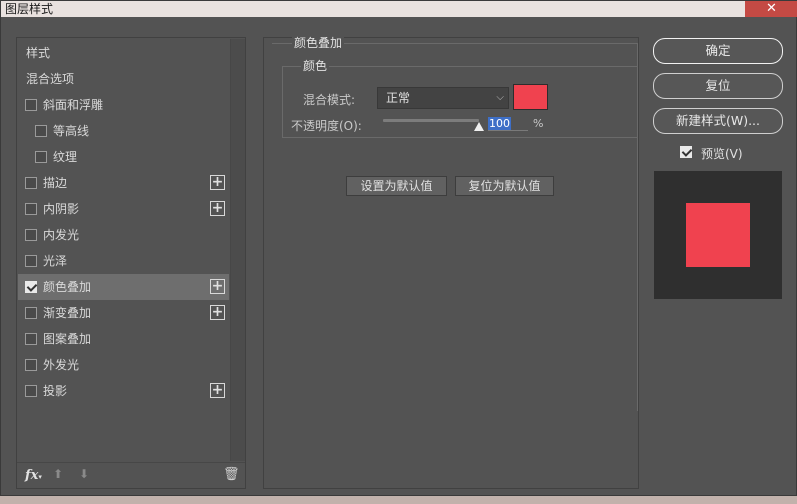 This screenshot has width=797, height=504. Describe the element at coordinates (67, 313) in the screenshot. I see `style-item-label: 渐变叠加` at that location.